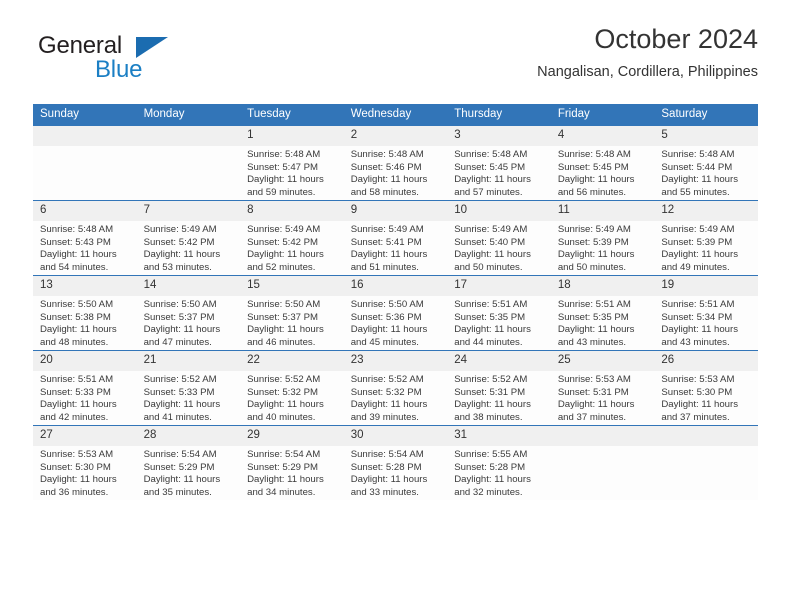 Image resolution: width=792 pixels, height=612 pixels. I want to click on detail-daylight-line2: and 32 minutes., so click(488, 492).